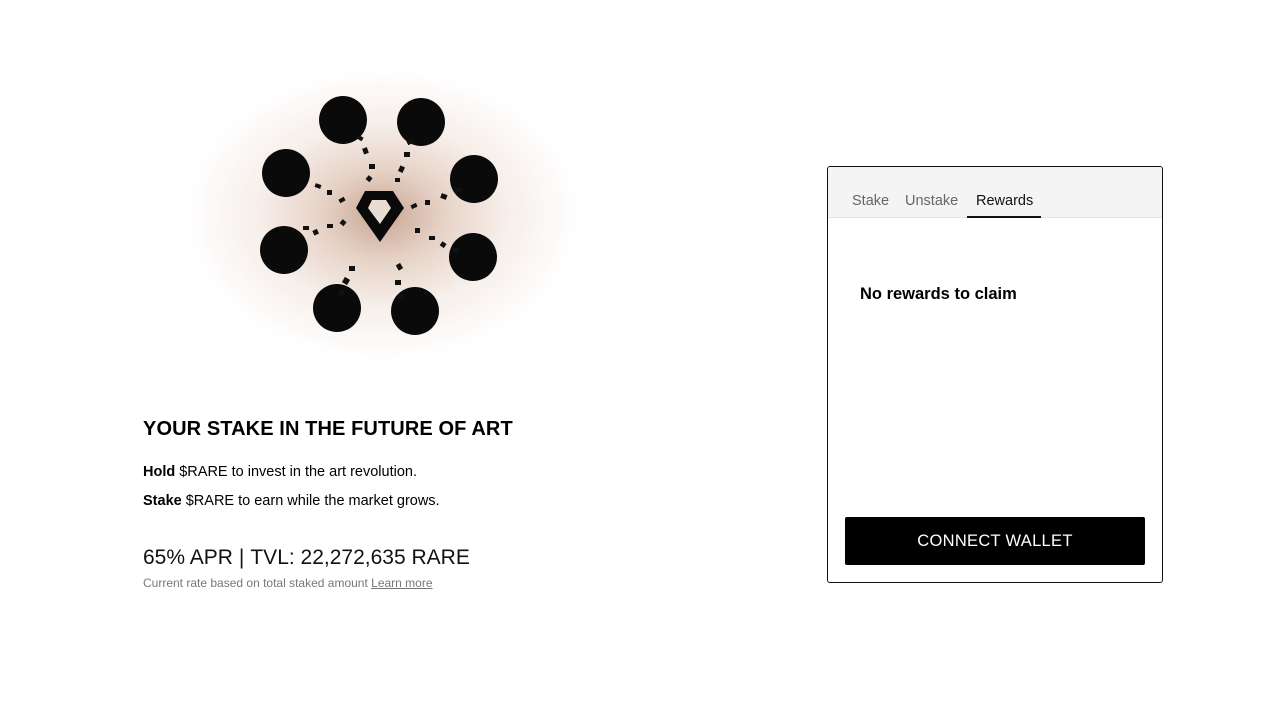  I want to click on staking-stats: 65% APR | TVL: 22,272,635 RARE, so click(306, 558).